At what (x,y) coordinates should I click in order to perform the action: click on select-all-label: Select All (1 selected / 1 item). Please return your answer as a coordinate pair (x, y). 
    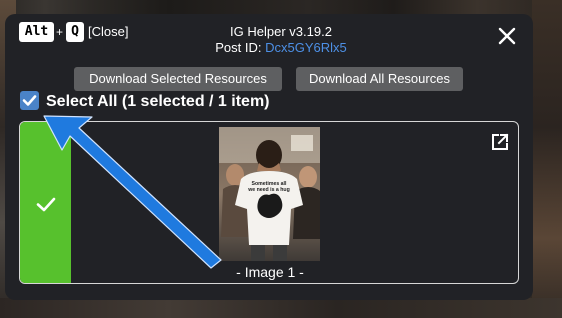
    Looking at the image, I should click on (158, 102).